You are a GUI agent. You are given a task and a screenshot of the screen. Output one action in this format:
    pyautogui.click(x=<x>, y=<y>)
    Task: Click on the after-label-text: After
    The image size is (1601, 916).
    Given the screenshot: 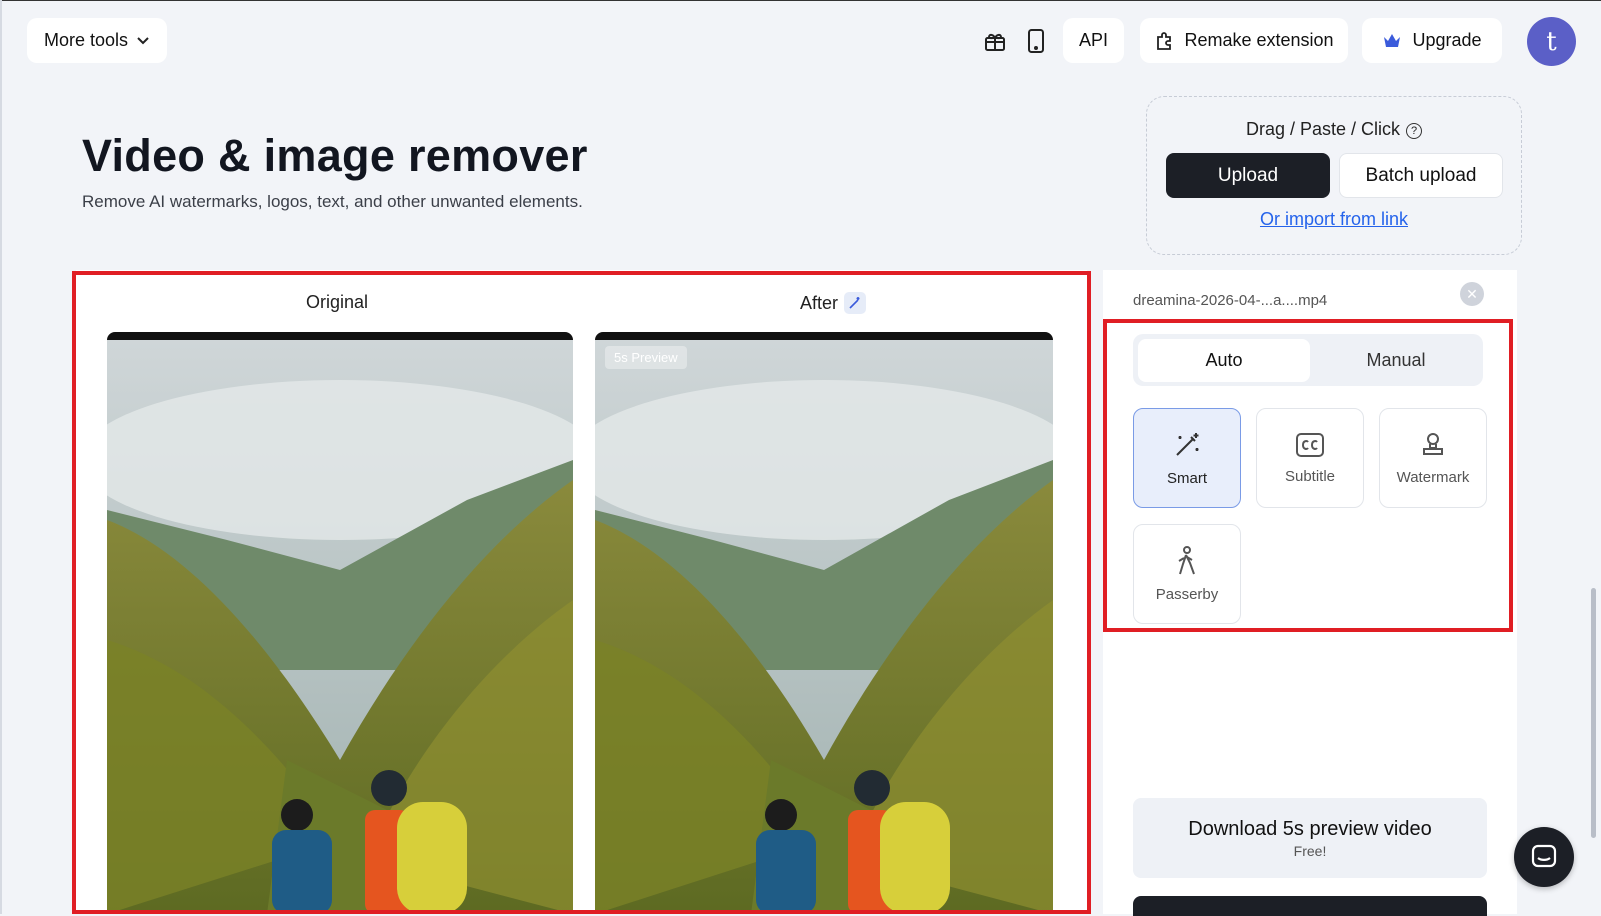 What is the action you would take?
    pyautogui.click(x=819, y=302)
    